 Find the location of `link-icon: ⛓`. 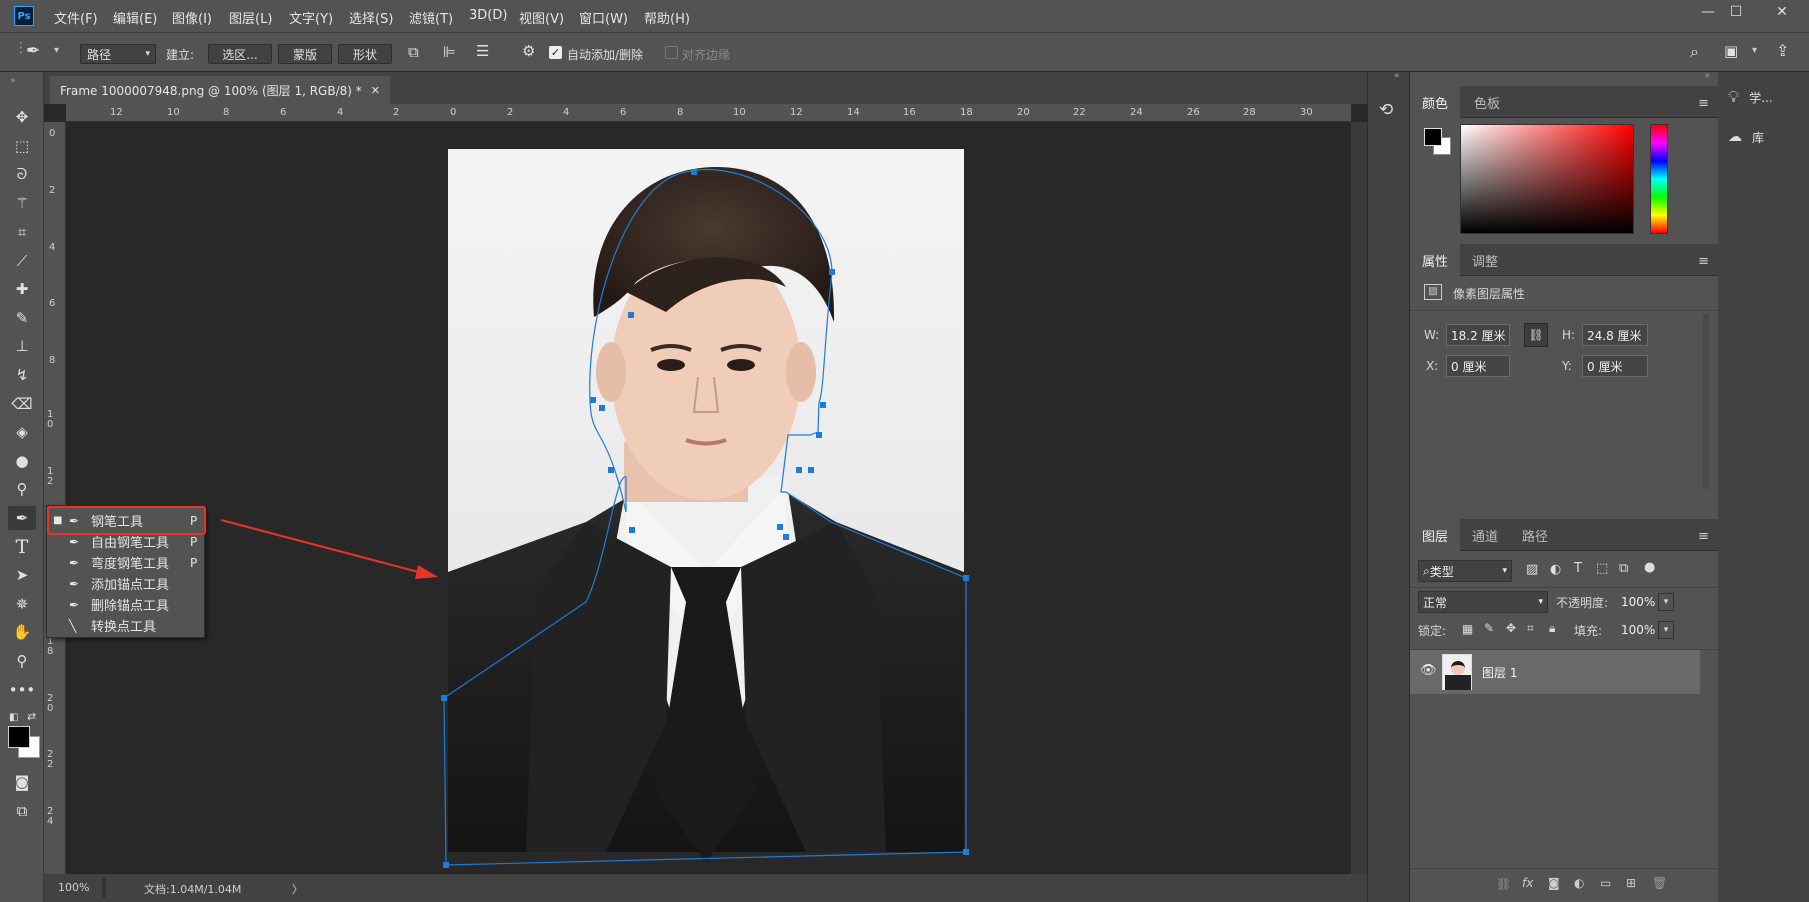

link-icon: ⛓ is located at coordinates (1536, 335).